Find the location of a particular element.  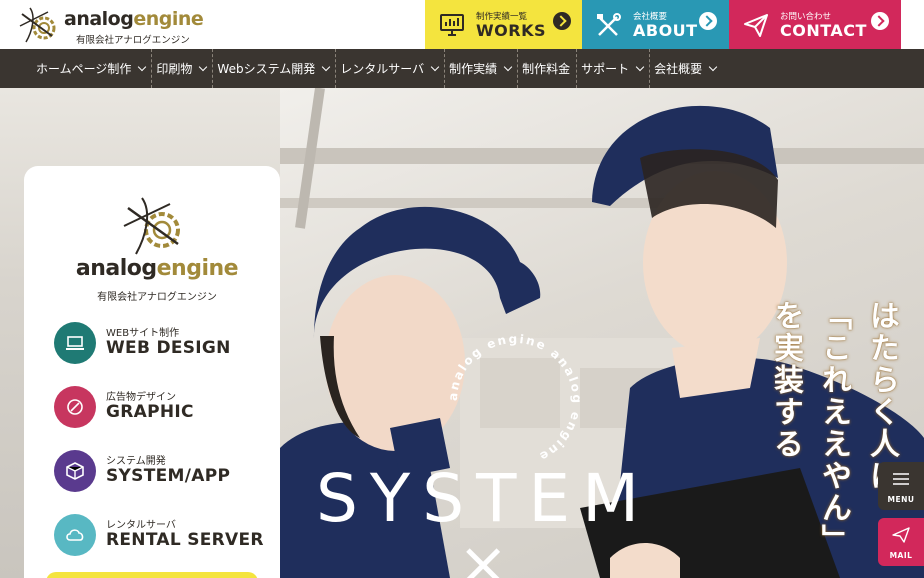

menu-button: MENU is located at coordinates (901, 486).